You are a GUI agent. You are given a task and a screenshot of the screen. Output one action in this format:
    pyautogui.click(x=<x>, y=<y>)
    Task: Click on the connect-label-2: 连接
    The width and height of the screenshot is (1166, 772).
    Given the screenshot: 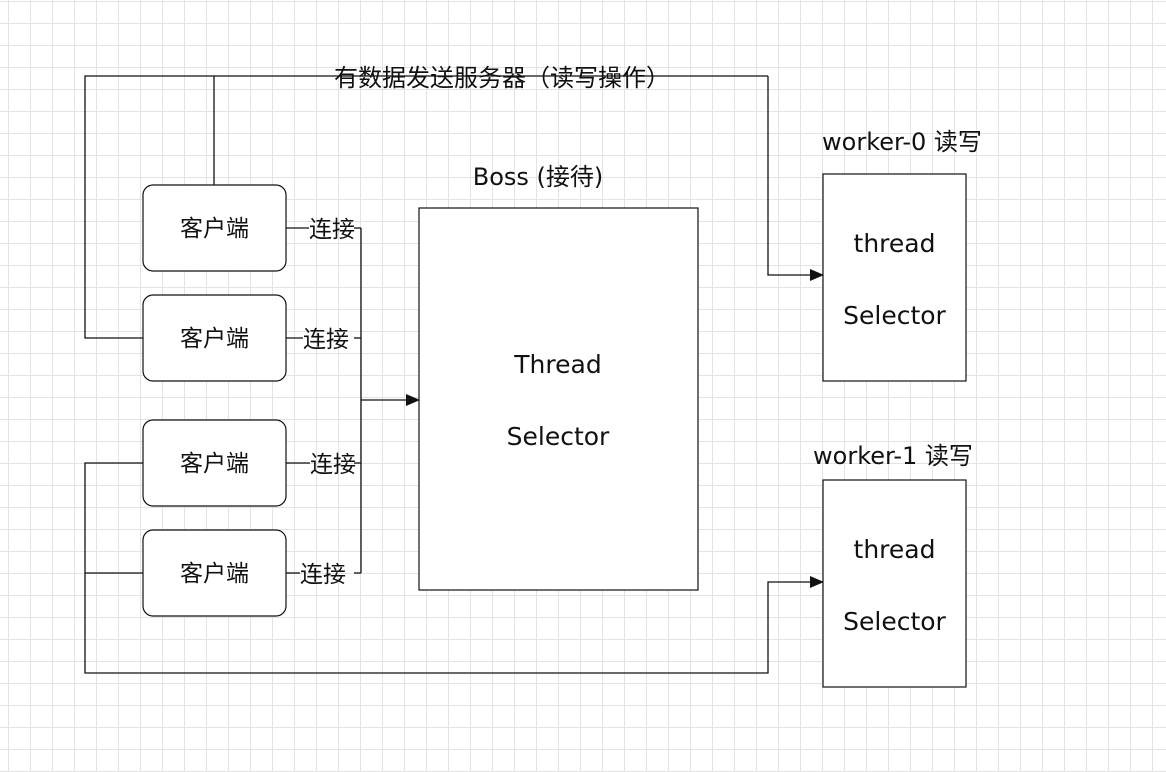 What is the action you would take?
    pyautogui.click(x=326, y=340)
    